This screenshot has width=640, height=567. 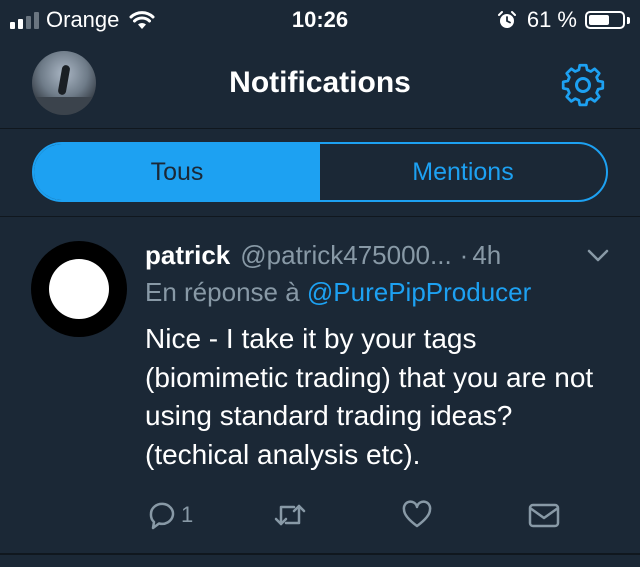 What do you see at coordinates (506, 19) in the screenshot?
I see `alarm-icon` at bounding box center [506, 19].